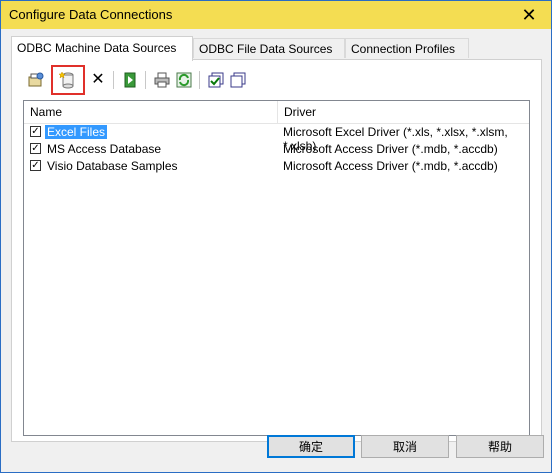  I want to click on uncheck-all-icon, so click(238, 80).